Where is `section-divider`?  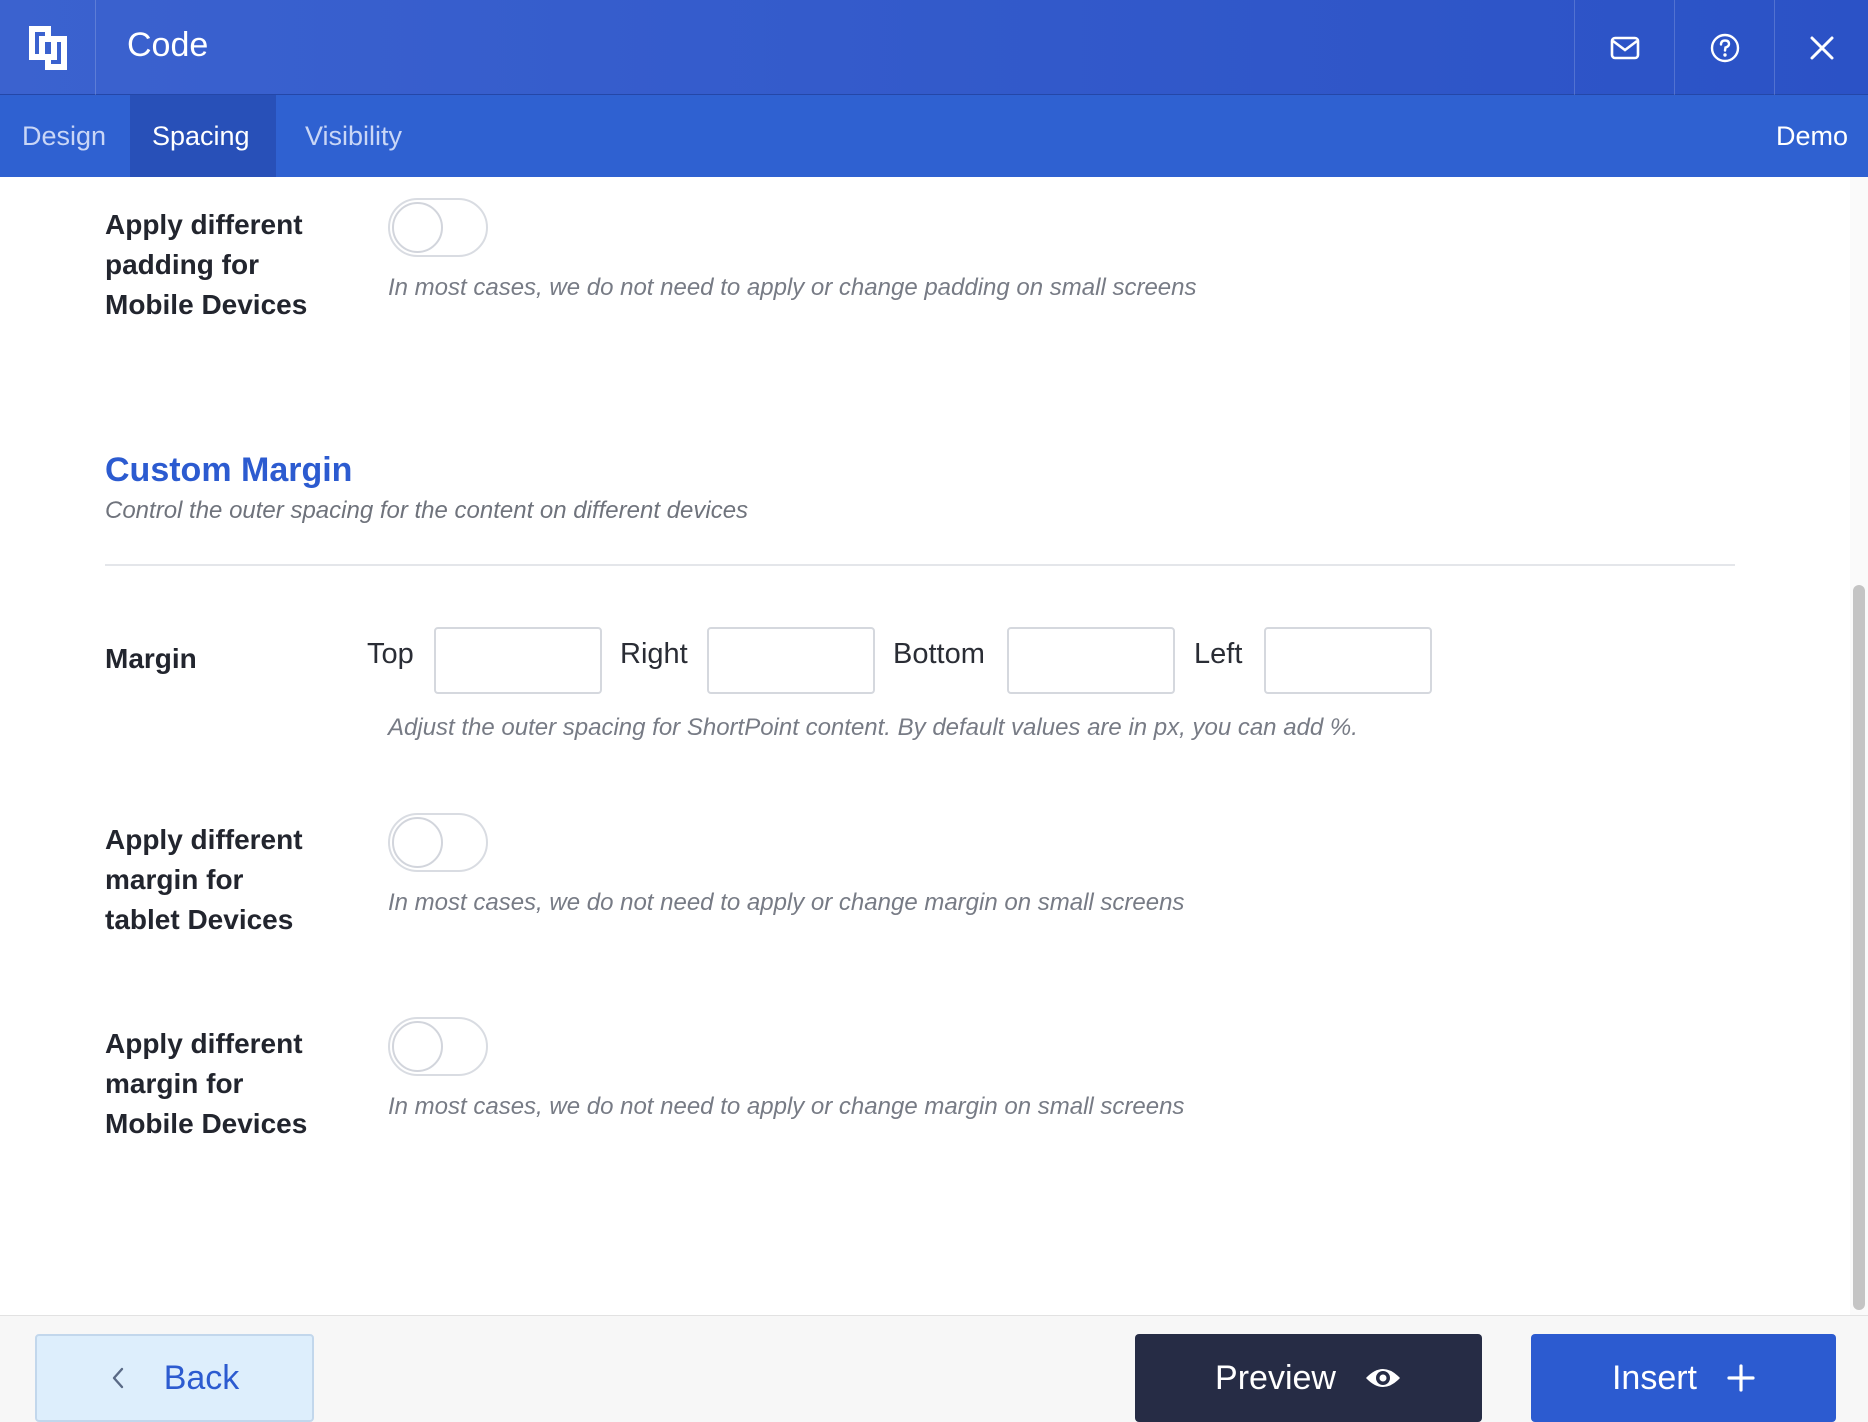 section-divider is located at coordinates (920, 565).